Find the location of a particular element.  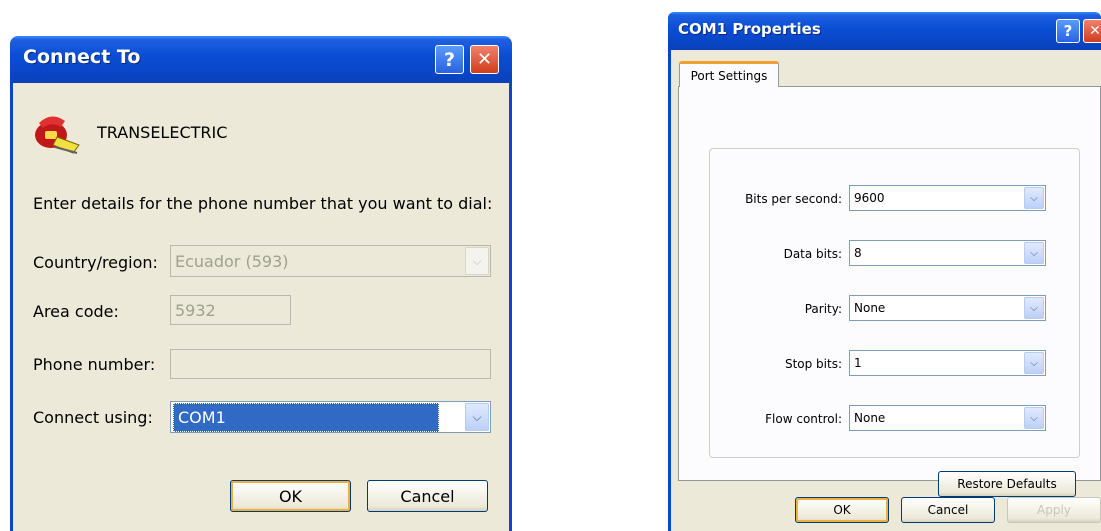

area-code-field: 5932 is located at coordinates (230, 310).